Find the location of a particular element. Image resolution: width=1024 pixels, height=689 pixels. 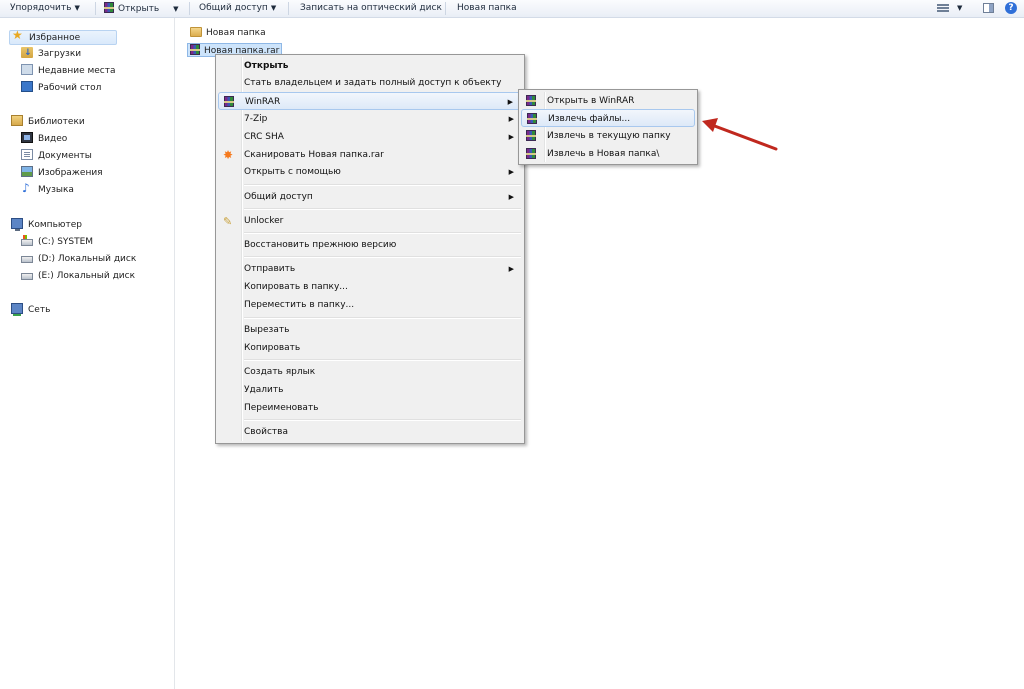

menu-open-label: Открыть is located at coordinates (266, 66).